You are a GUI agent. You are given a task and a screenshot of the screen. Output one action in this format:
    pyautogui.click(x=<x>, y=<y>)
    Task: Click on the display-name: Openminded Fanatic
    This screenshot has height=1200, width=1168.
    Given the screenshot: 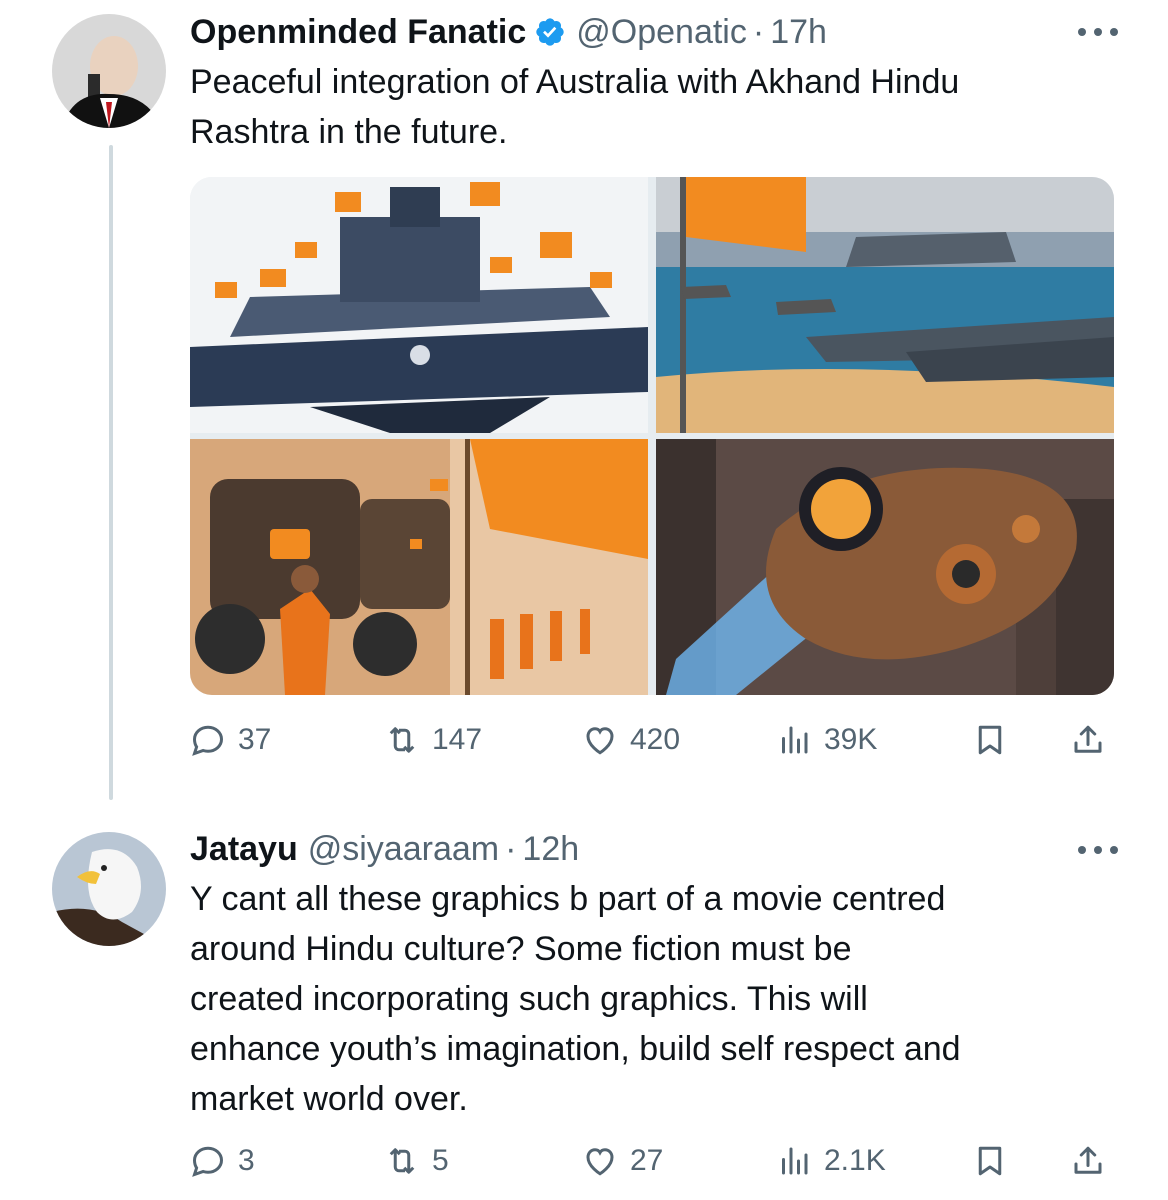 What is the action you would take?
    pyautogui.click(x=358, y=32)
    